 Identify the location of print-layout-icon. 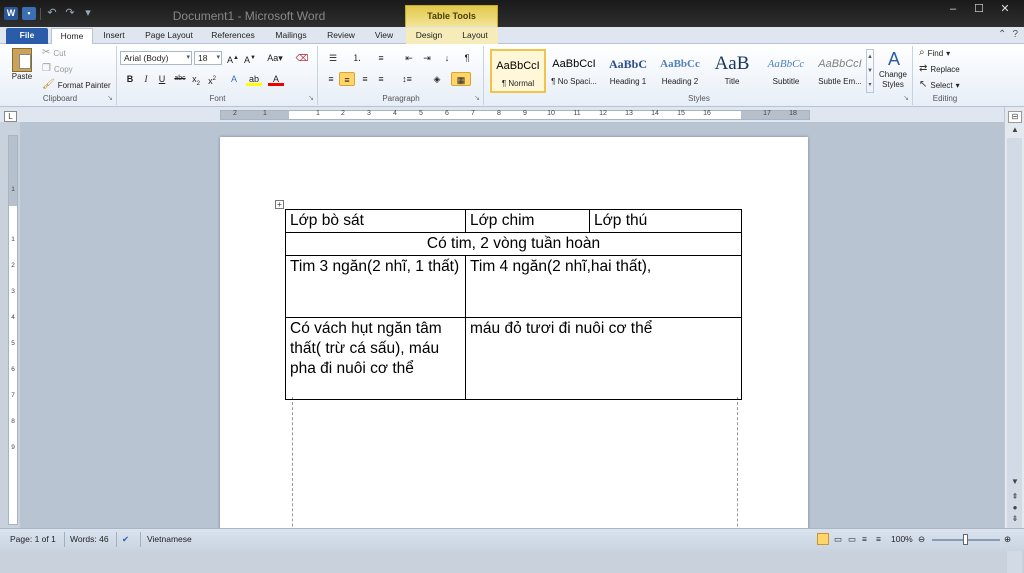
(823, 539).